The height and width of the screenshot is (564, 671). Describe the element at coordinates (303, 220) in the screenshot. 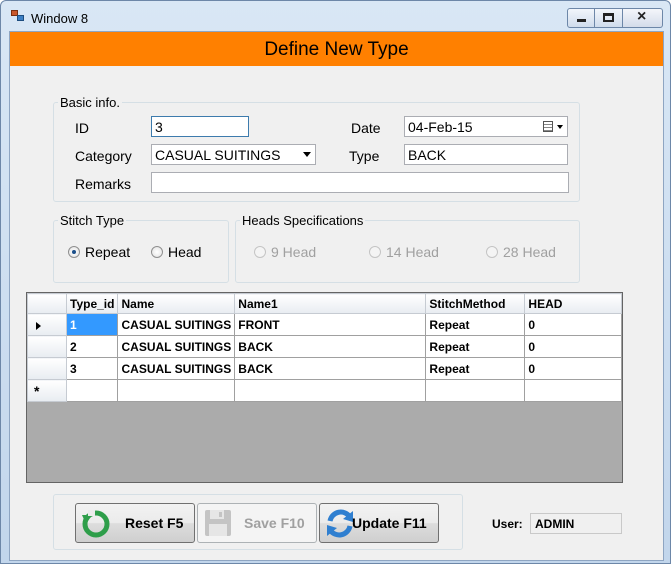

I see `heads-spec-legend: Heads Specifications` at that location.